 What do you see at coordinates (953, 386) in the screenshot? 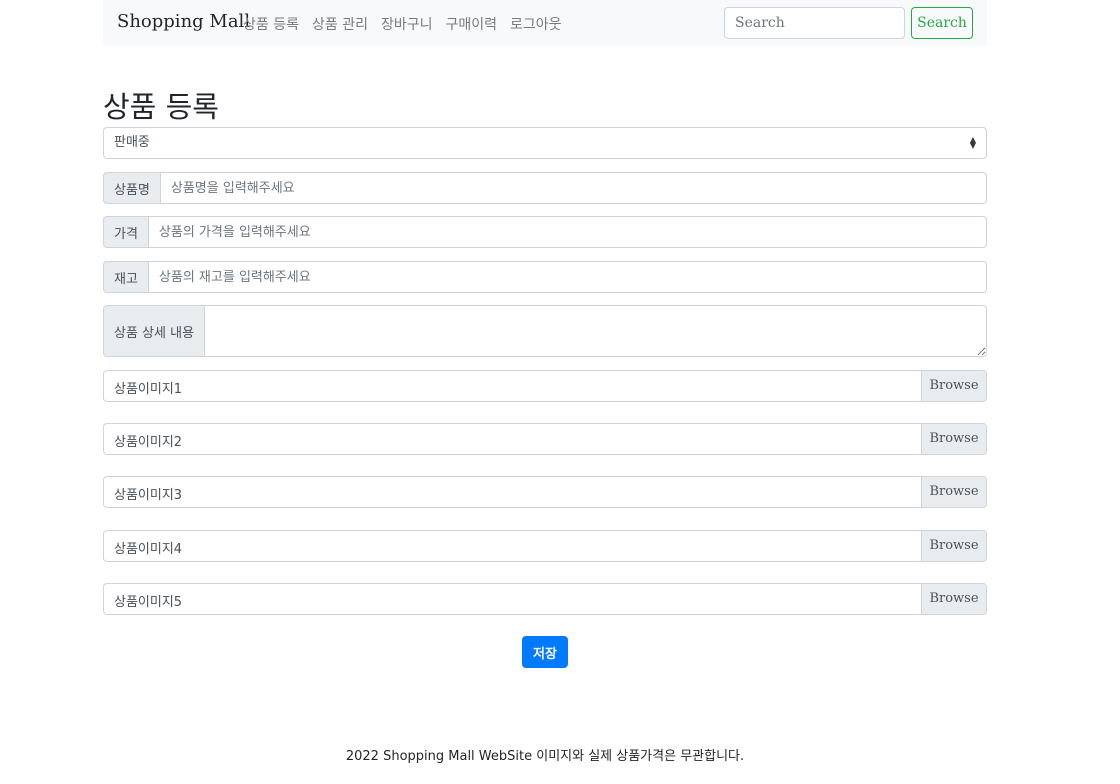
I see `browse-button-1: Browse` at bounding box center [953, 386].